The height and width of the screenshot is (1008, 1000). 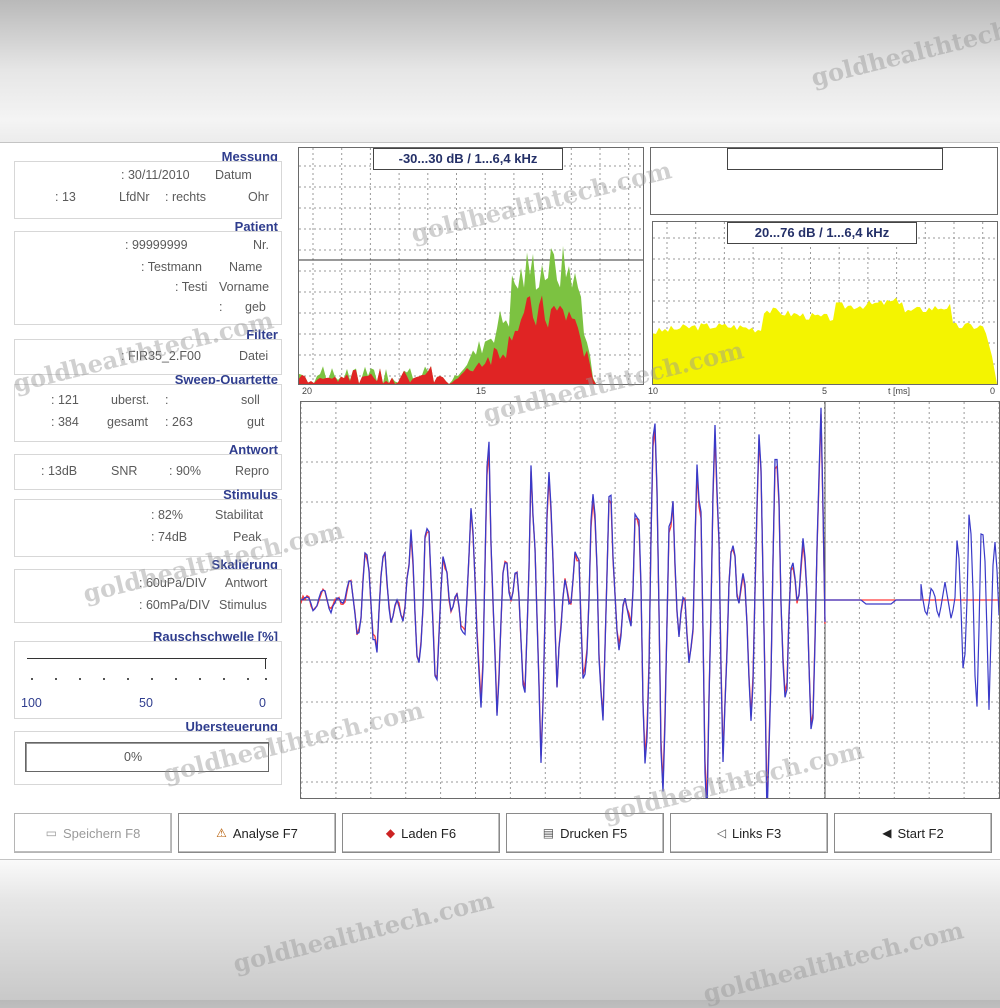 What do you see at coordinates (468, 159) in the screenshot?
I see `spectrum-left-title: -30...30 dB / 1...6,4 kHz` at bounding box center [468, 159].